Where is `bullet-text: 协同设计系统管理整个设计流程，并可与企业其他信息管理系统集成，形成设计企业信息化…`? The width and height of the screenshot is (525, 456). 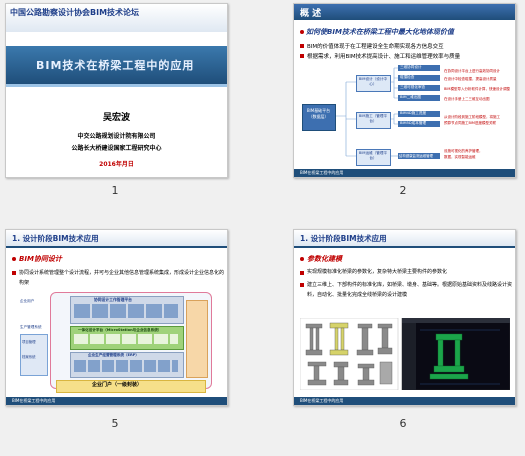
bullet-text: 协同设计系统管理整个设计流程，并可与企业其他信息管理系统集成，形成设计企业信息化… is located at coordinates (122, 278).